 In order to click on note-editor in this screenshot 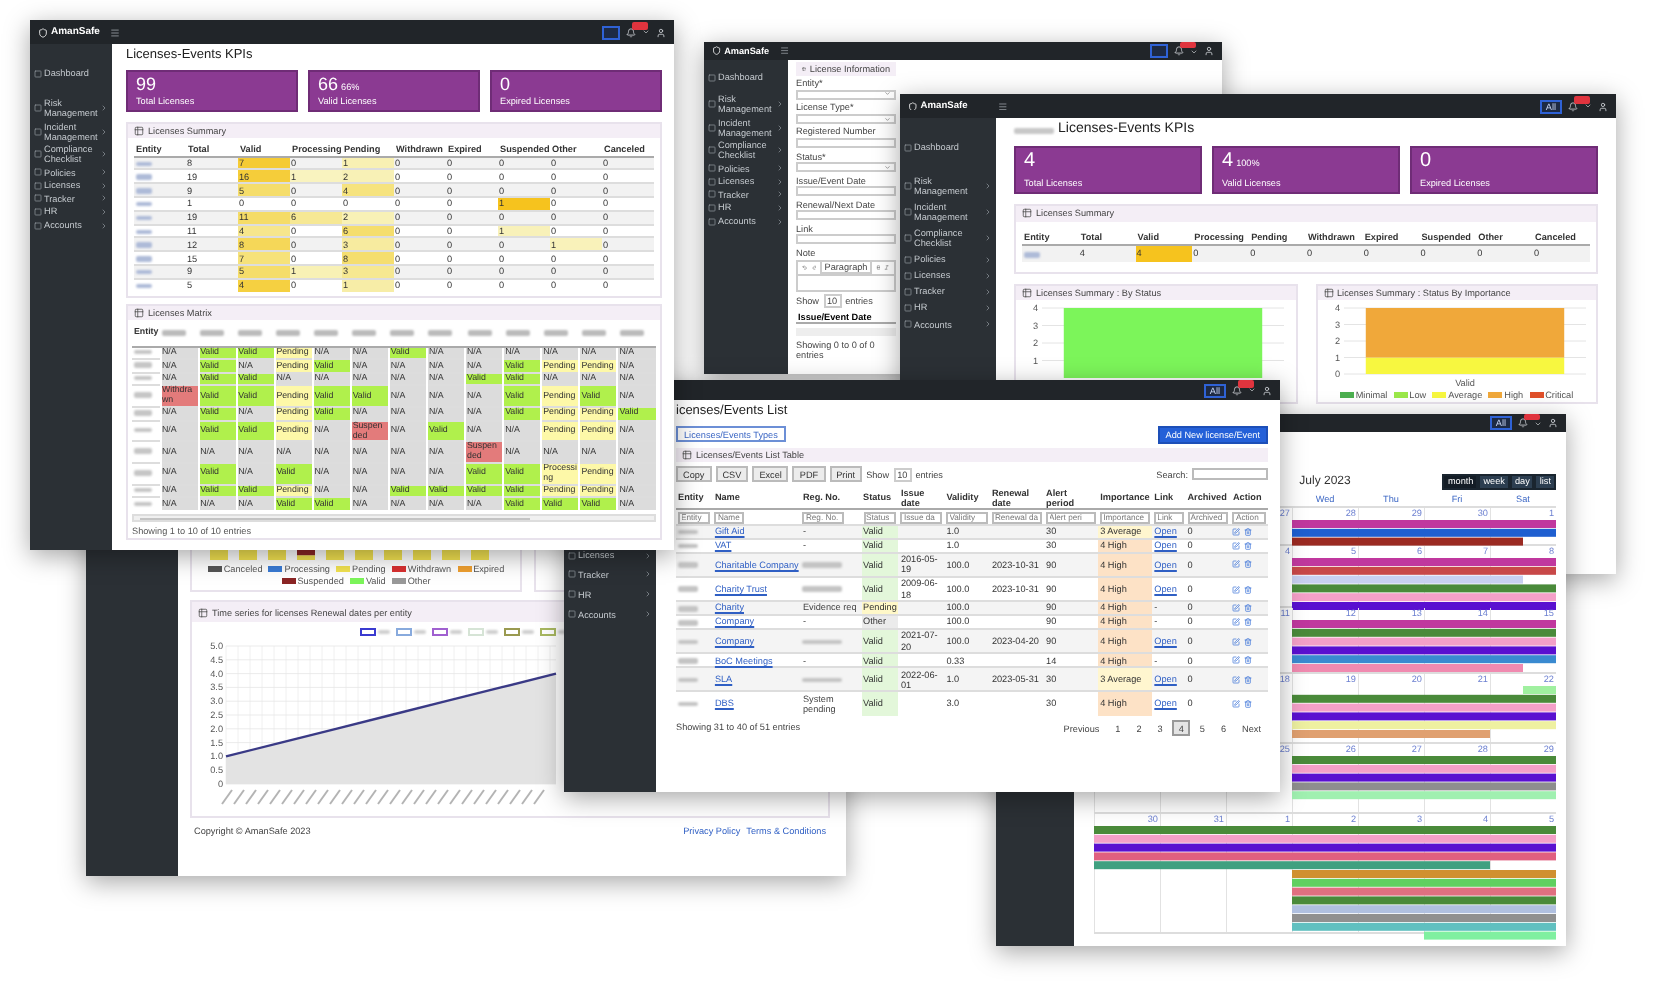, I will do `click(846, 282)`.